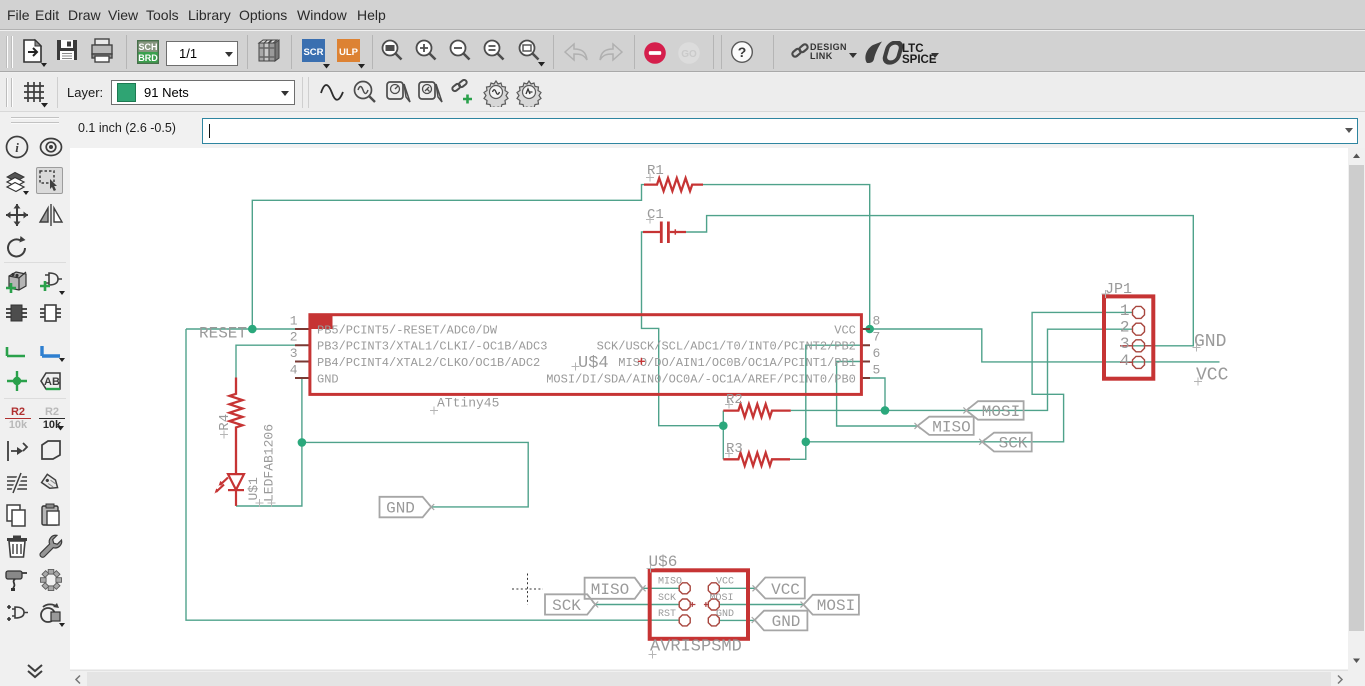 Image resolution: width=1365 pixels, height=686 pixels. What do you see at coordinates (407, 331) in the screenshot?
I see `svg-text: PB5/PCINT5/-RESET/ADC0/DW` at bounding box center [407, 331].